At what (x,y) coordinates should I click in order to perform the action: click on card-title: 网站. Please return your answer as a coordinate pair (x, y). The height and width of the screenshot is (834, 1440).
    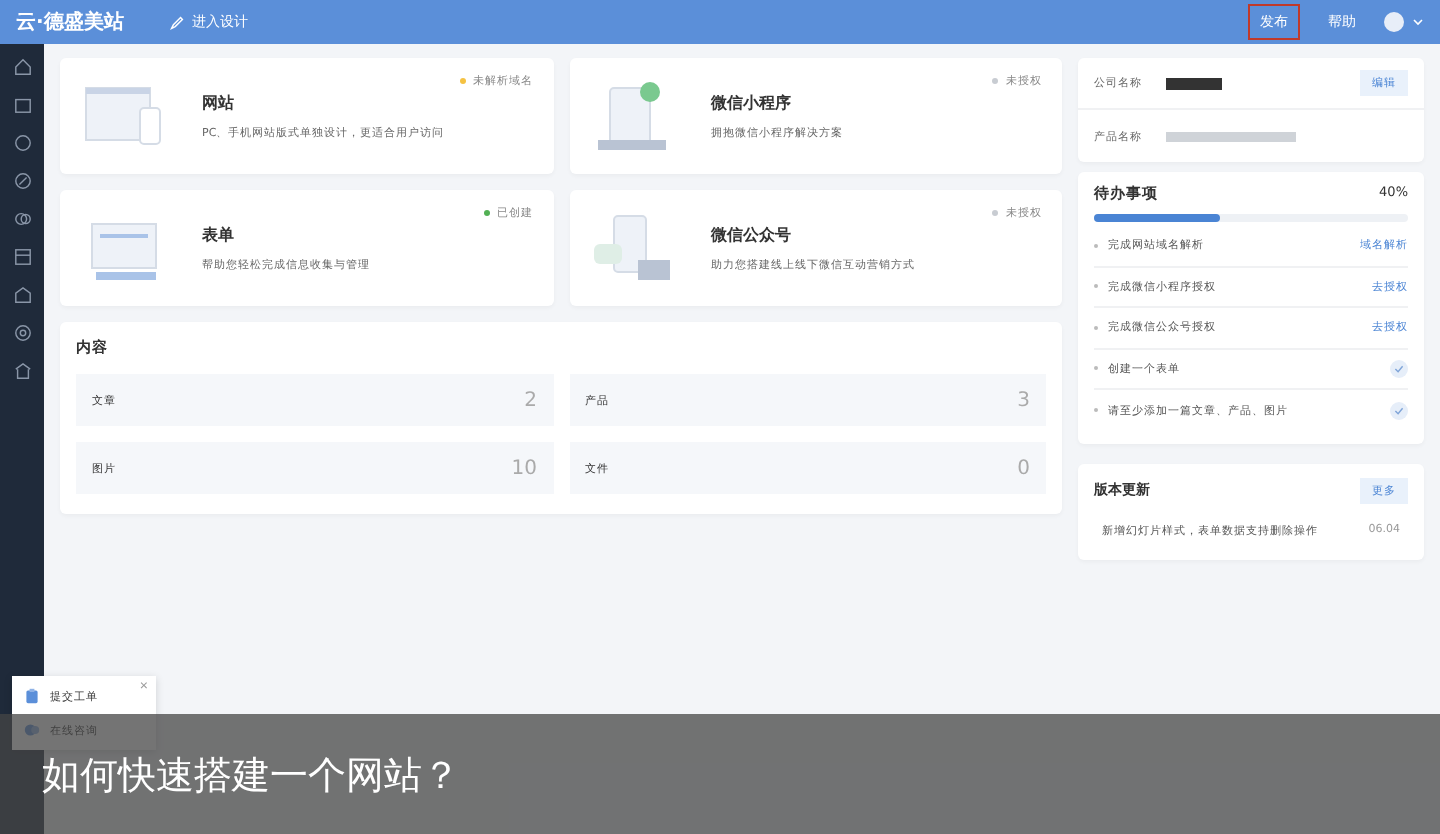
    Looking at the image, I should click on (219, 103).